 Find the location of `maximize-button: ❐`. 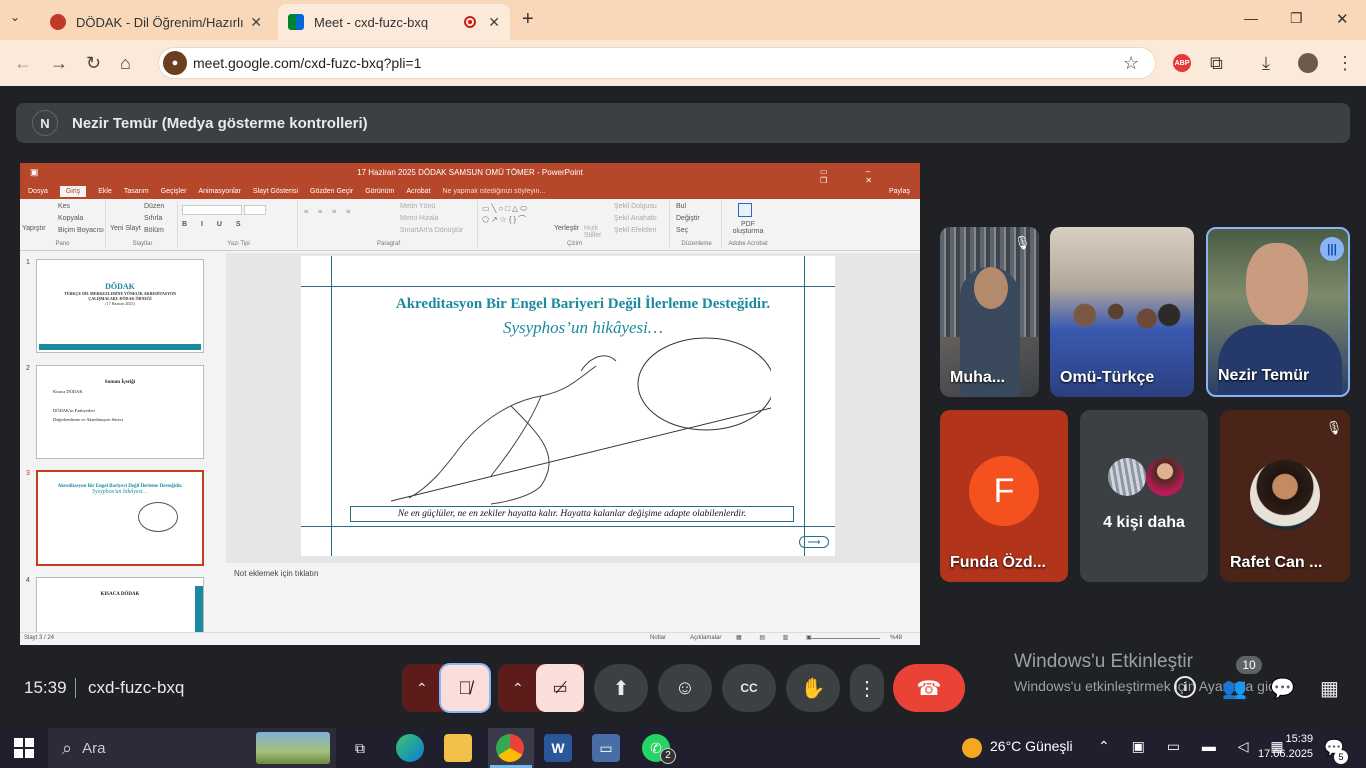

maximize-button: ❐ is located at coordinates (1296, 18).